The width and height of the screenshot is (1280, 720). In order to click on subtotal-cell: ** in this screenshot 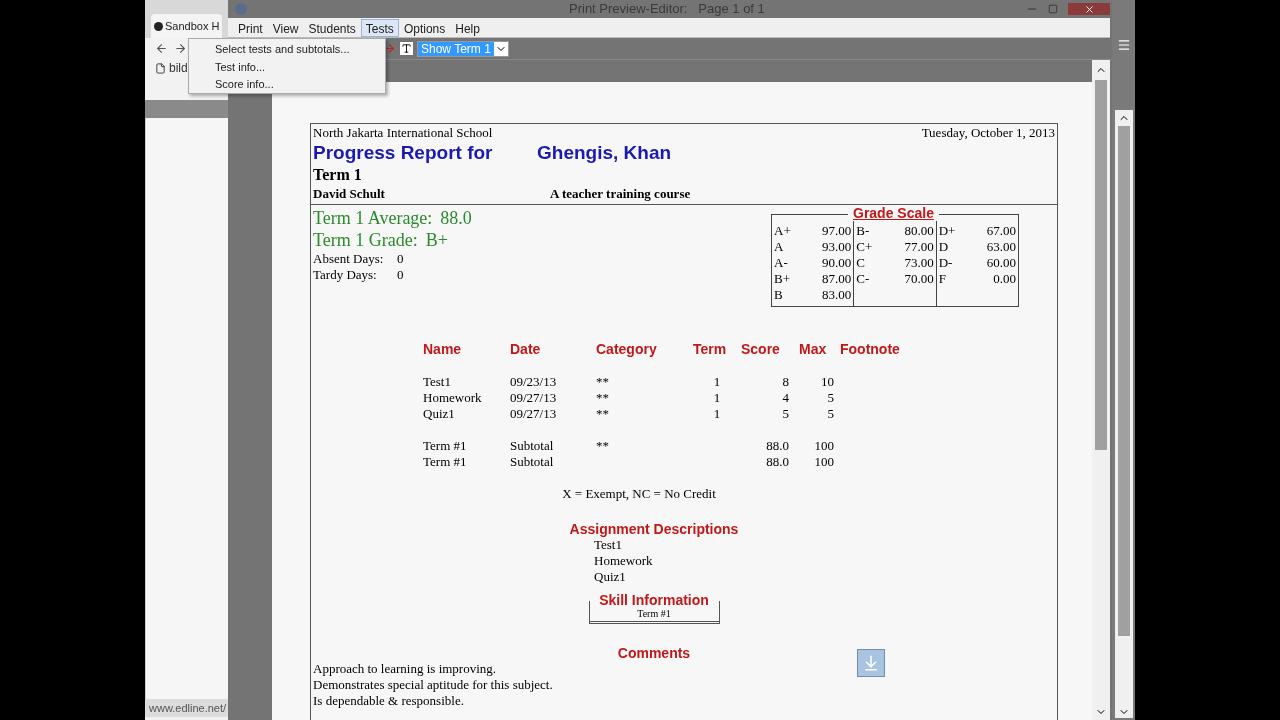, I will do `click(602, 445)`.